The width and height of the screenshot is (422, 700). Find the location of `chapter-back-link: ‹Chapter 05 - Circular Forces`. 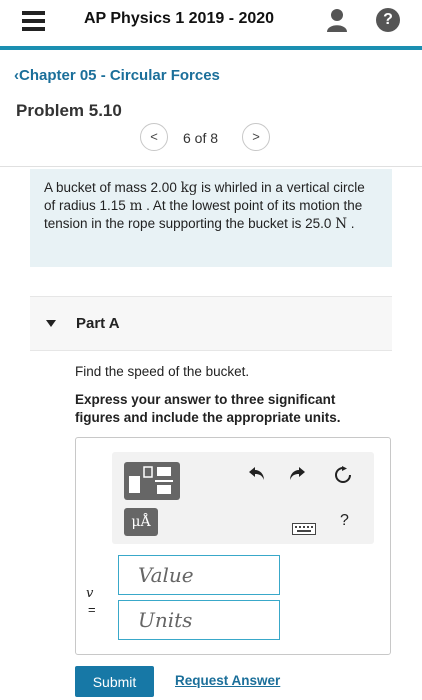

chapter-back-link: ‹Chapter 05 - Circular Forces is located at coordinates (117, 75).